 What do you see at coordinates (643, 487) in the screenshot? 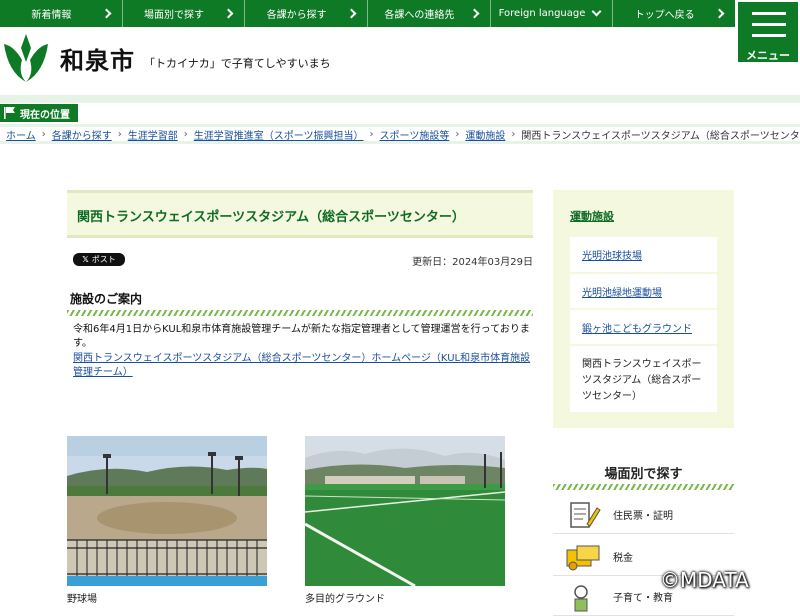
I see `scene-divider` at bounding box center [643, 487].